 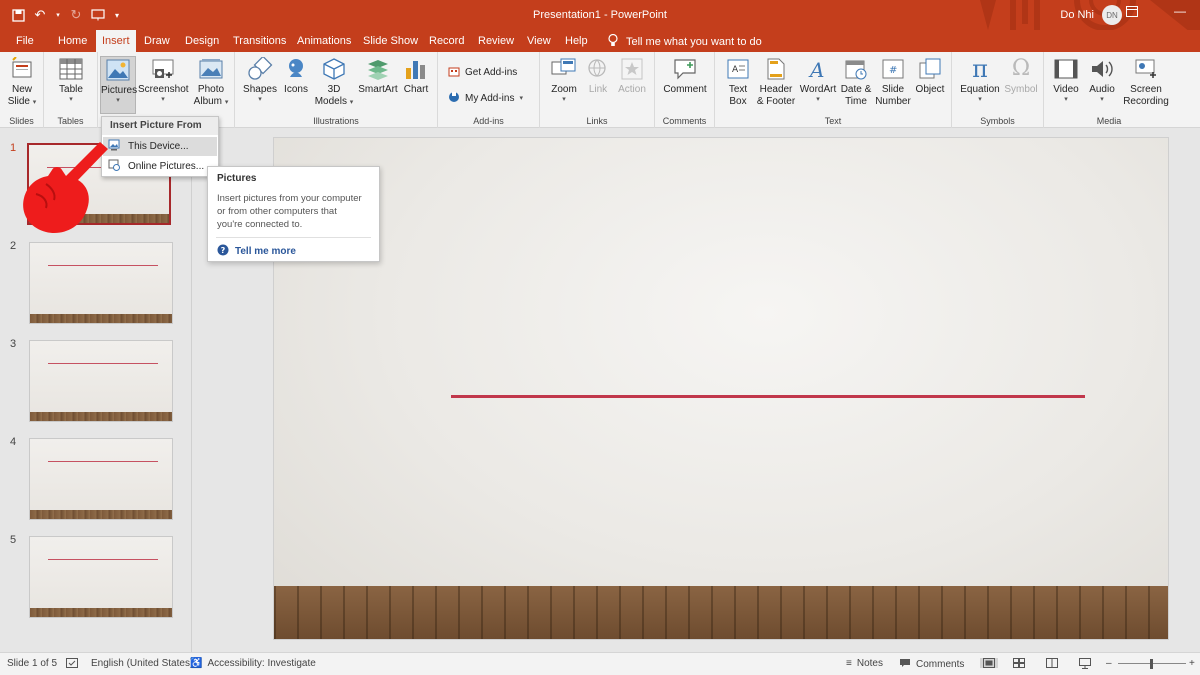 I want to click on audio-label: Audio, so click(x=1102, y=89).